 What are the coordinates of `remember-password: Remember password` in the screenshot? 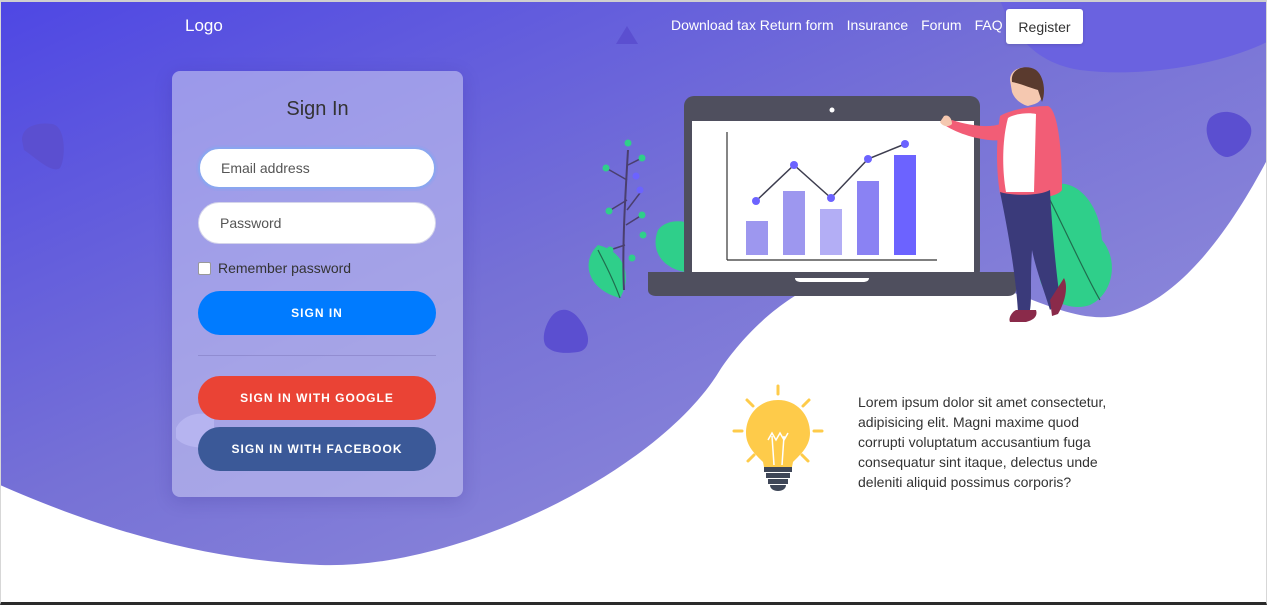 It's located at (274, 268).